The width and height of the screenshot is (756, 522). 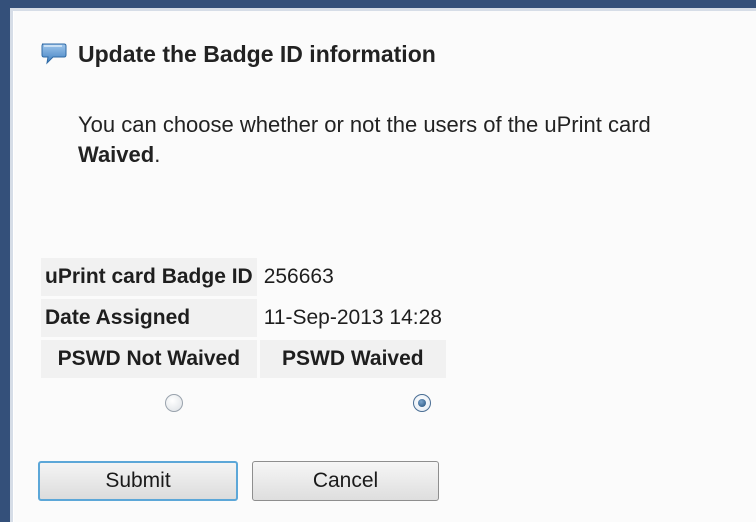 I want to click on table-row: uPrint card Badge ID 256663, so click(x=243, y=277).